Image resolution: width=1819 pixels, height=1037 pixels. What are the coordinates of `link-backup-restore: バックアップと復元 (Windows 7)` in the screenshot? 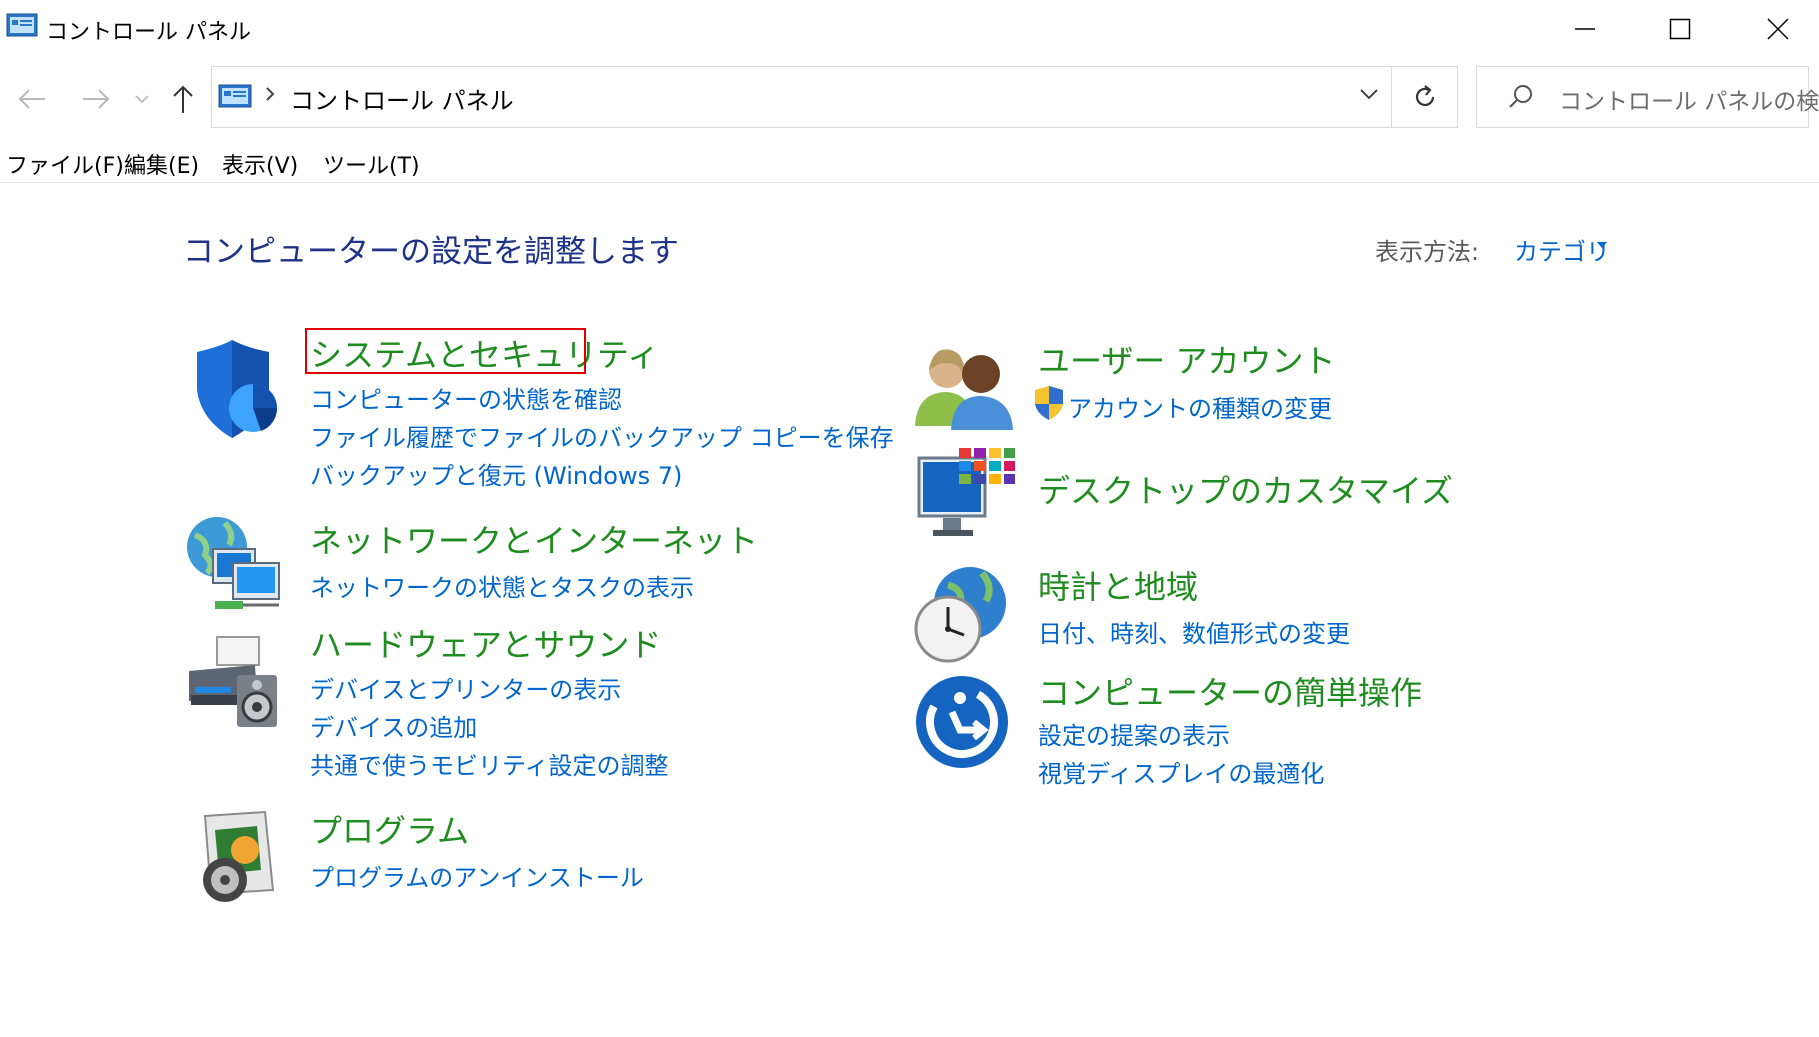 It's located at (496, 473).